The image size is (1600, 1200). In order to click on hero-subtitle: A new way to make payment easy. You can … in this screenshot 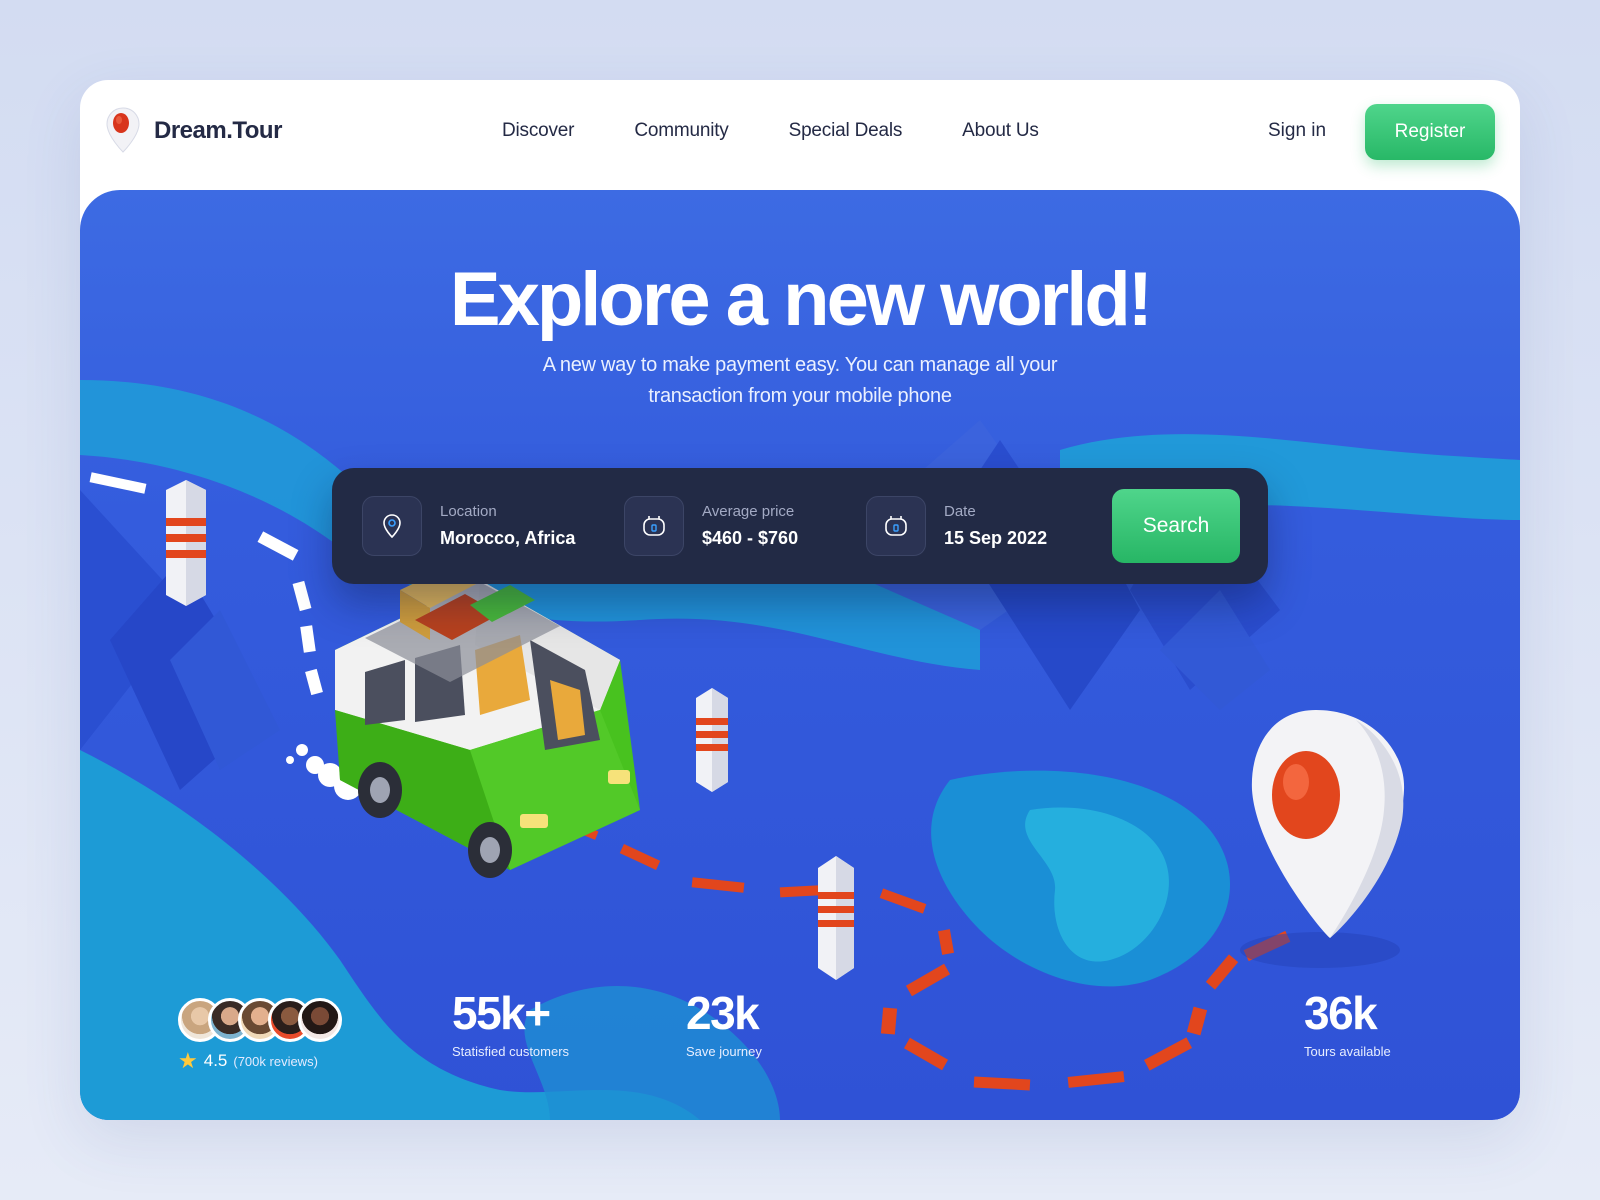, I will do `click(800, 381)`.